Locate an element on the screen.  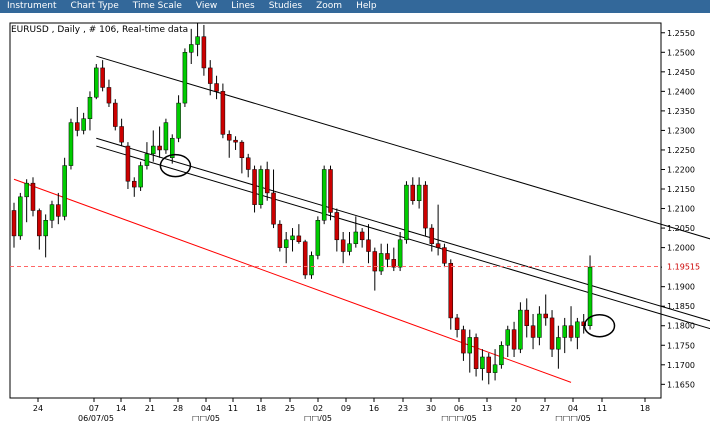
y-tick-label: 1.2150 is located at coordinates (681, 189).